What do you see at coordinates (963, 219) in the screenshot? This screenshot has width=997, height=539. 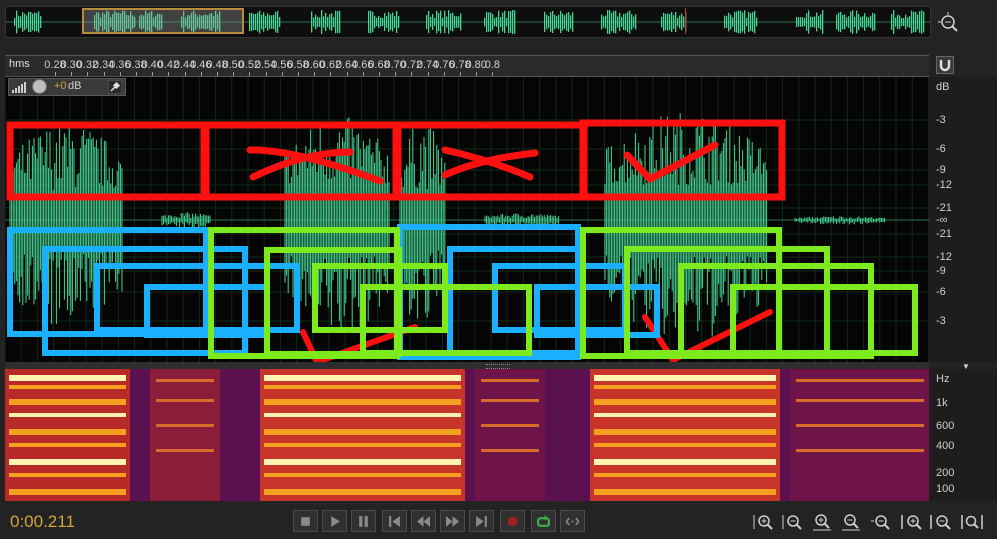 I see `db-scale: dB -3 -6 -9 -12 -21 -∞ -21 -12 -9 -6 -3` at bounding box center [963, 219].